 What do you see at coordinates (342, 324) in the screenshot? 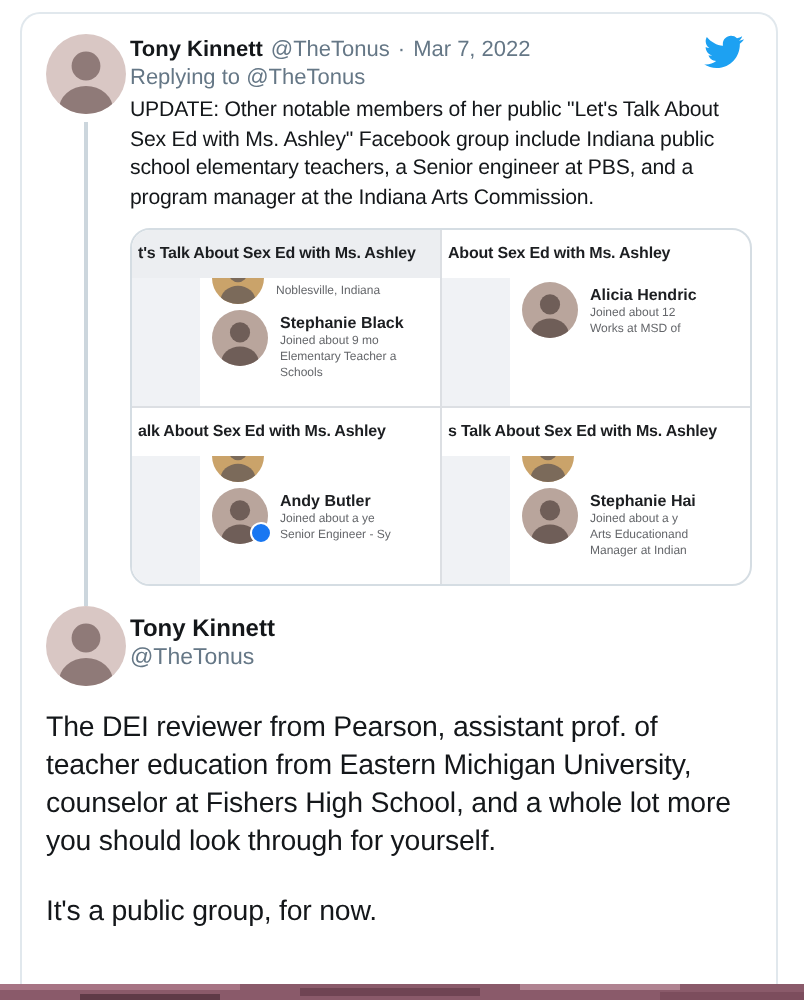
I see `member-name: Stephanie Black` at bounding box center [342, 324].